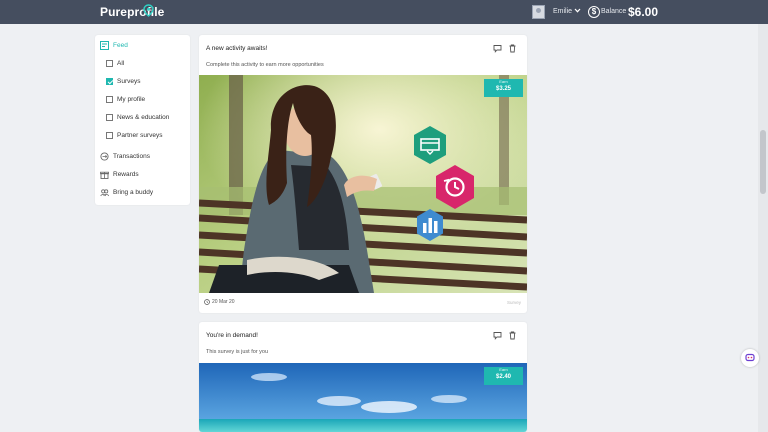  Describe the element at coordinates (237, 352) in the screenshot. I see `card-subtitle: This survey is just for you` at that location.